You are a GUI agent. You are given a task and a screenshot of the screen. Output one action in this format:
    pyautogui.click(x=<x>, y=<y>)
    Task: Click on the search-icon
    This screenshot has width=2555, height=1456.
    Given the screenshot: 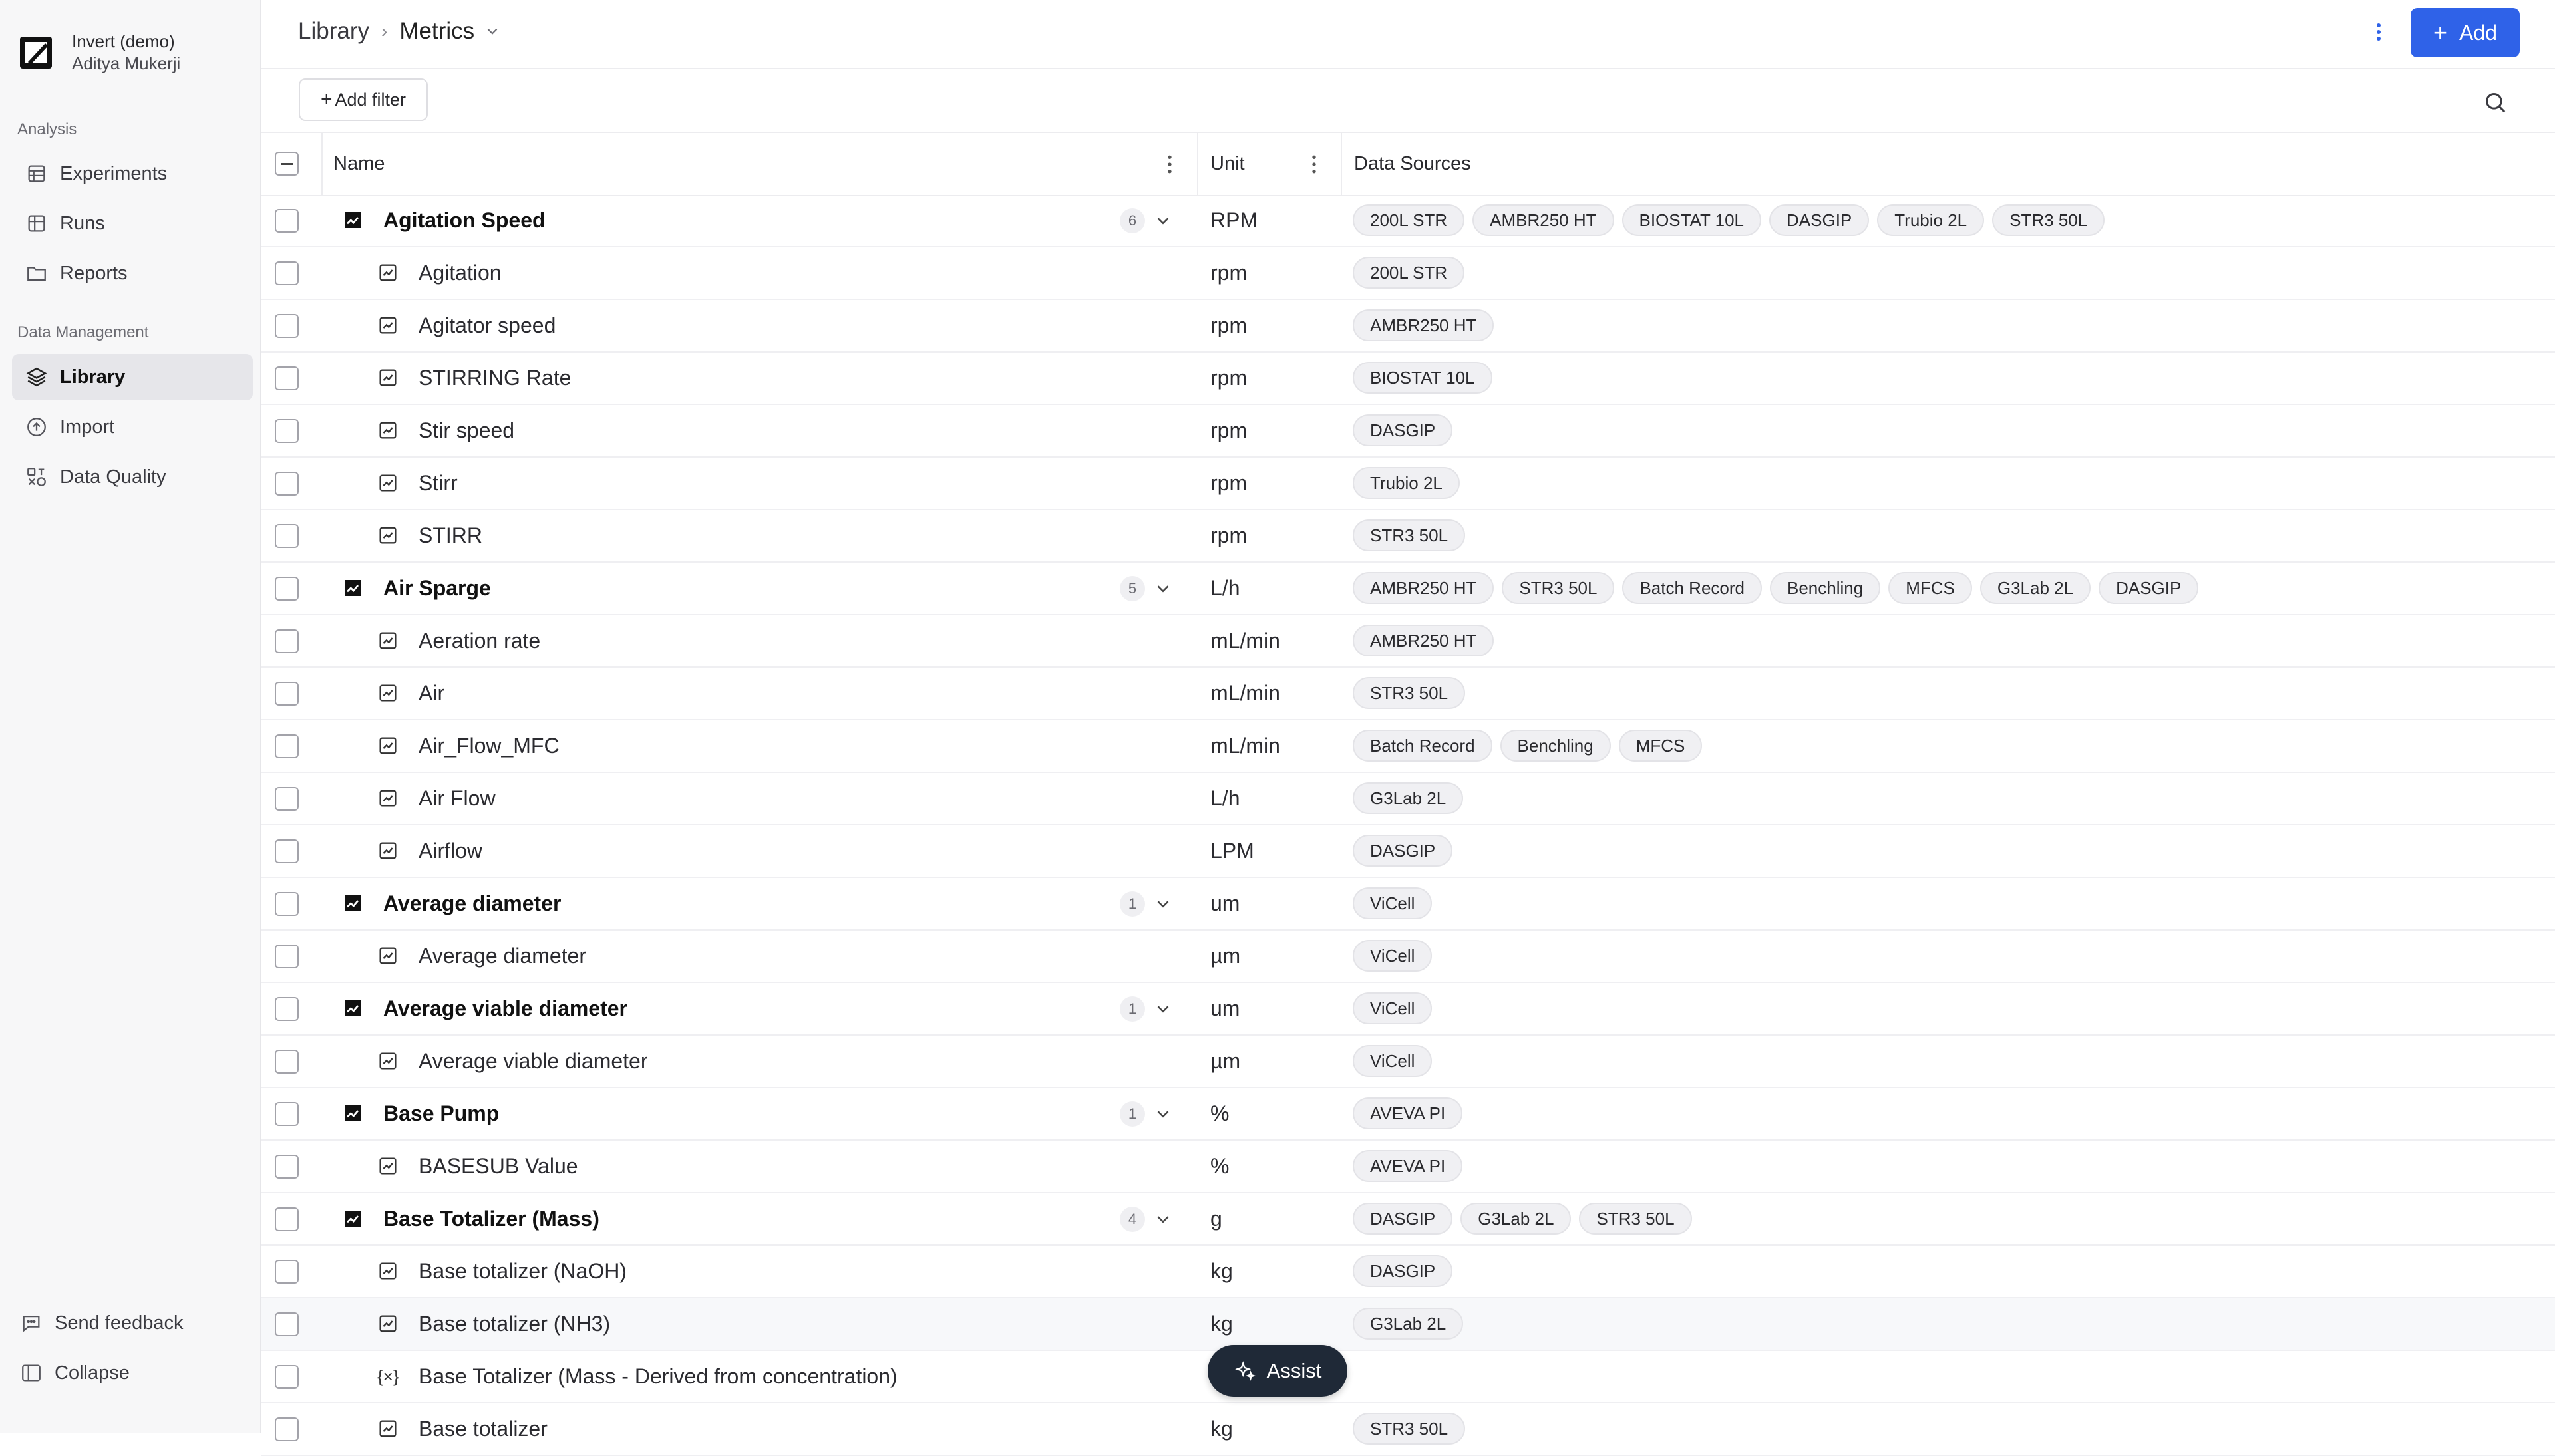 What is the action you would take?
    pyautogui.click(x=2495, y=102)
    